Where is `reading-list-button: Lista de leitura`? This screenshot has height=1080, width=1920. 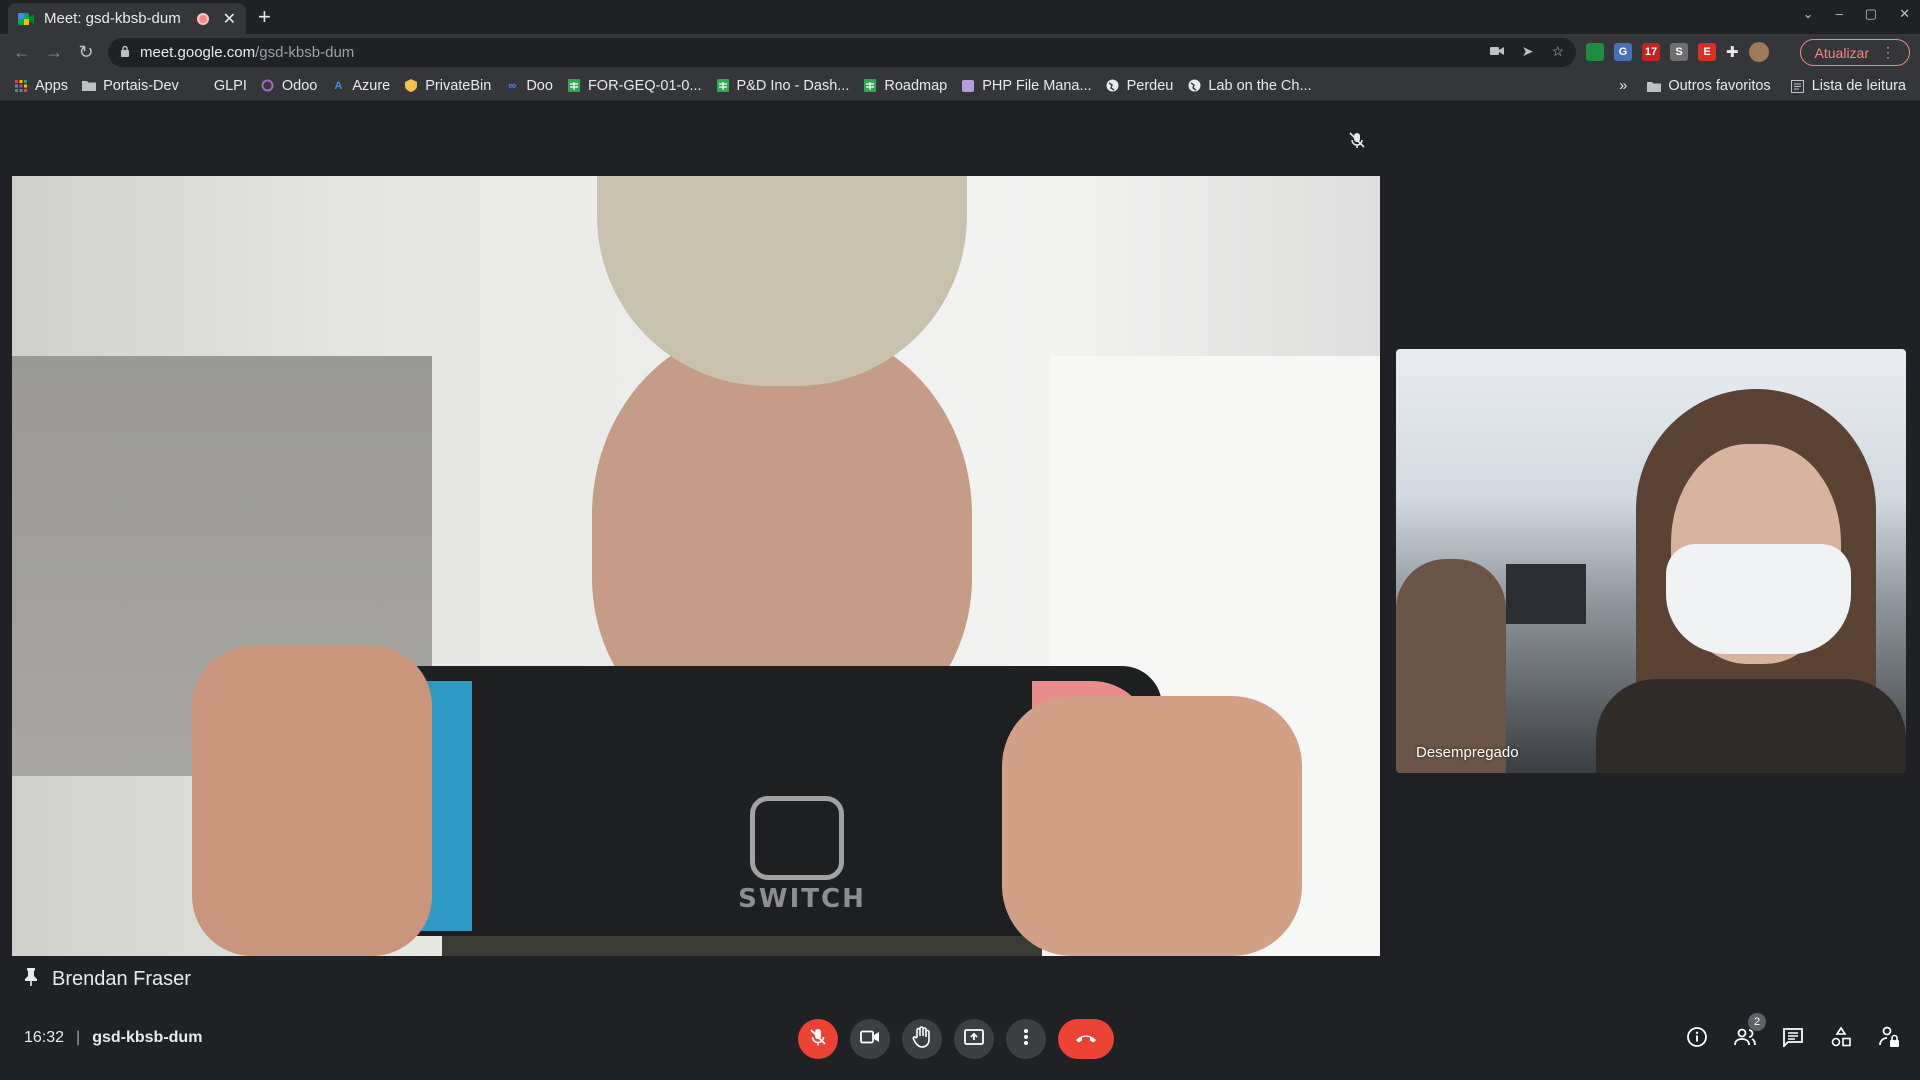 reading-list-button: Lista de leitura is located at coordinates (1848, 86).